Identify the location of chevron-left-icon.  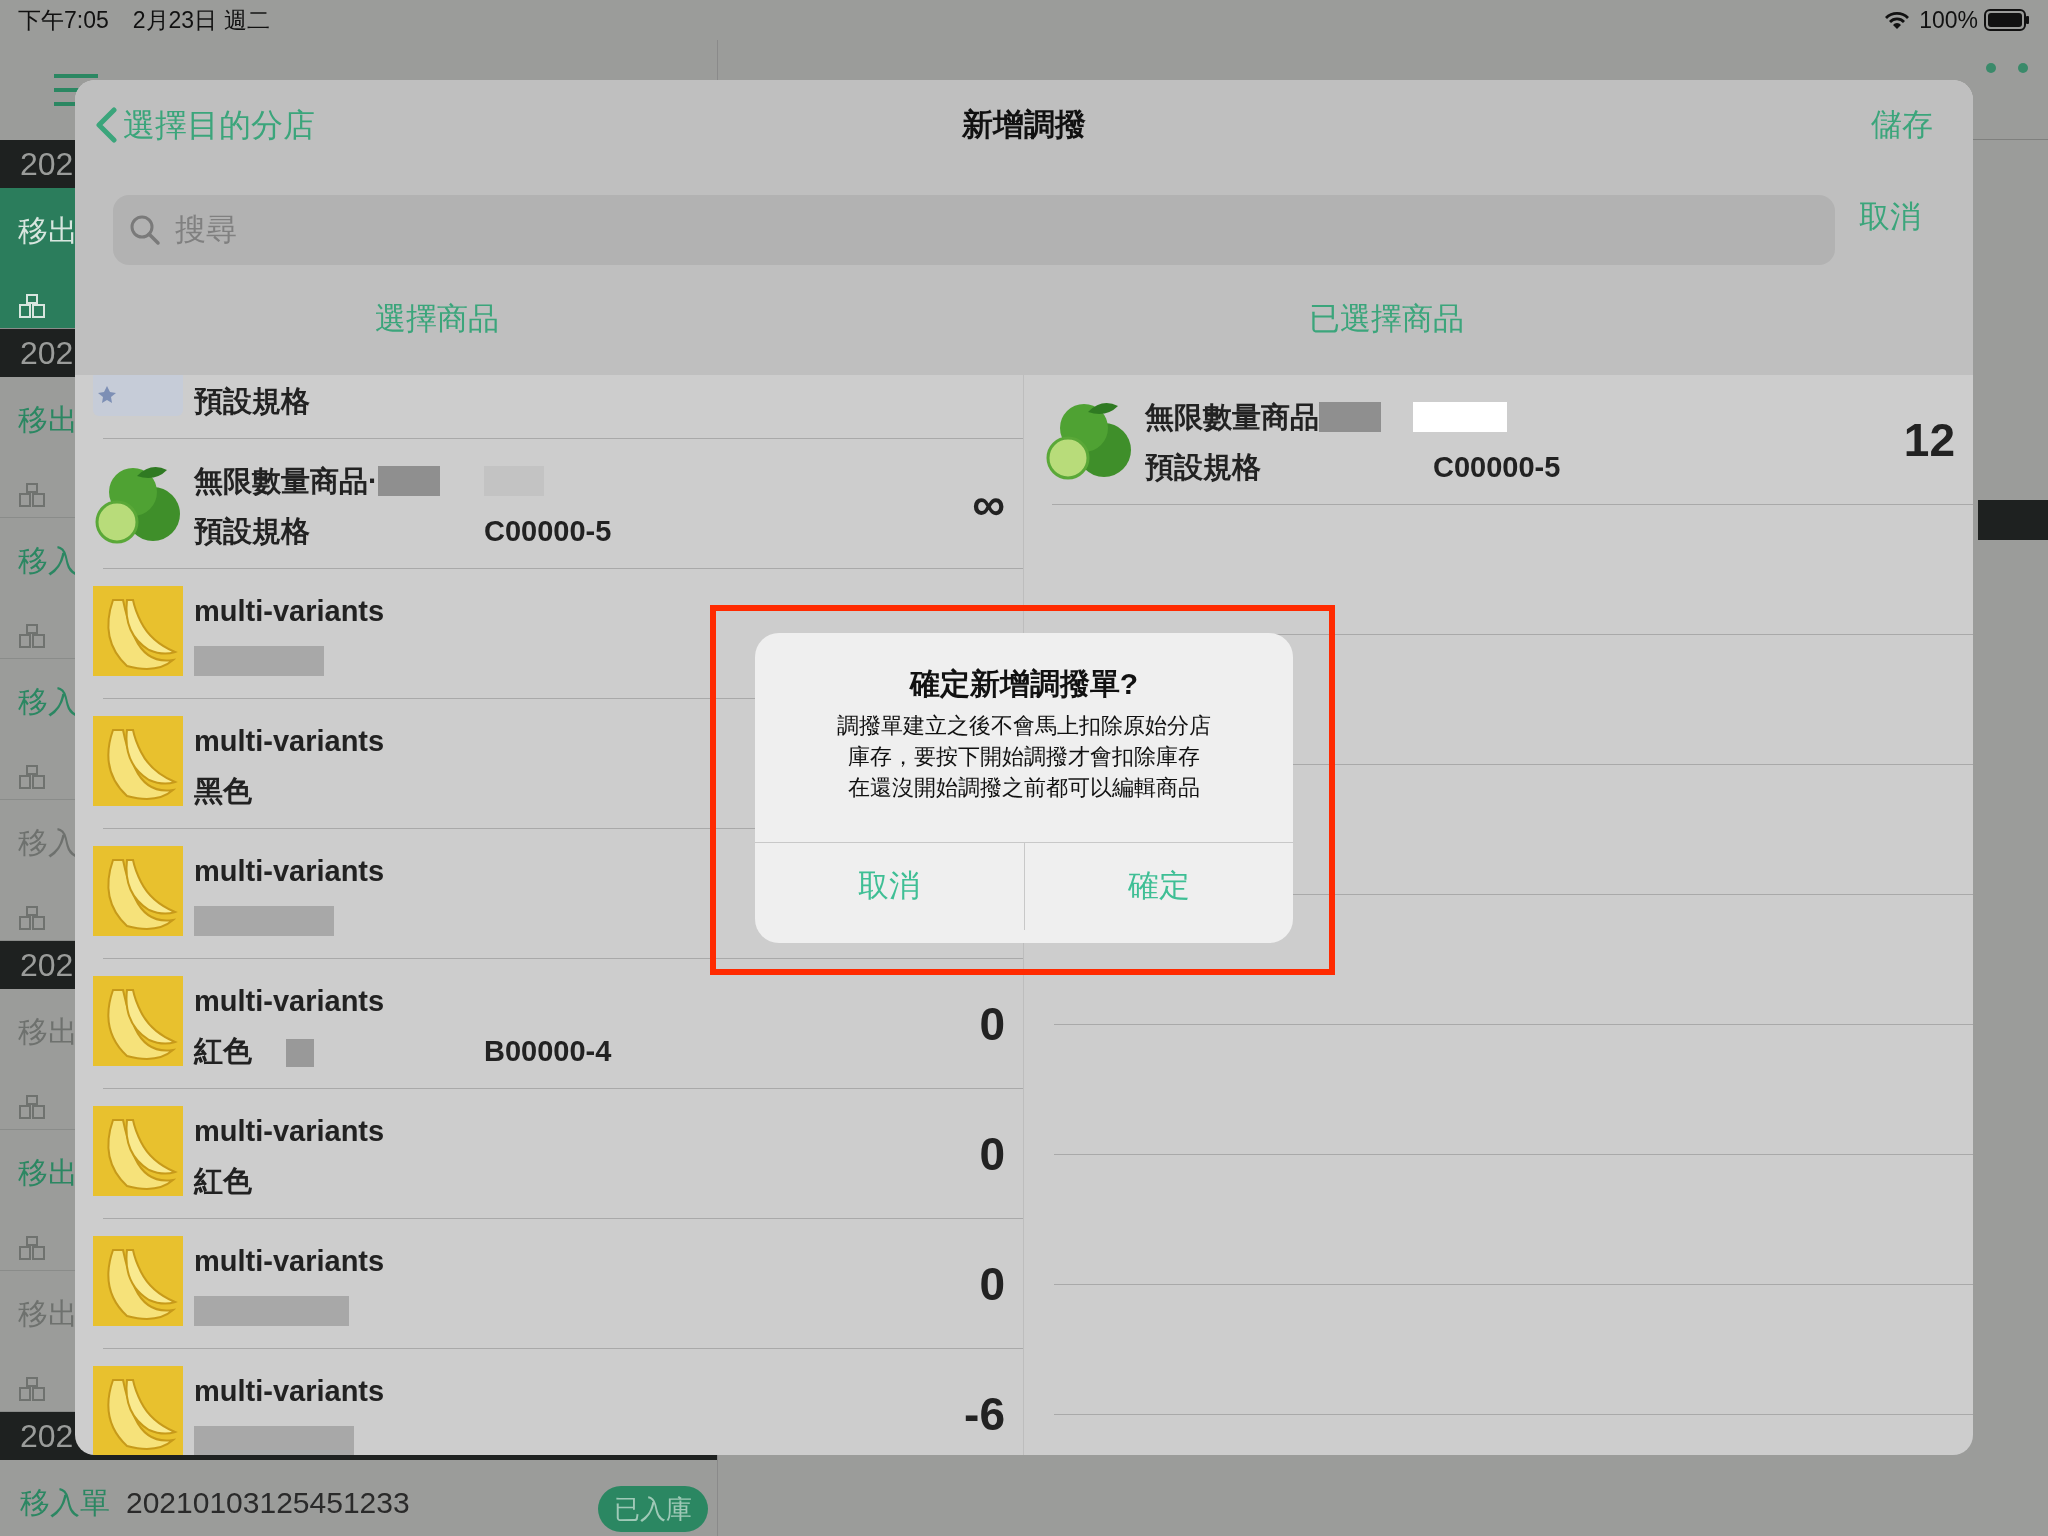
(106, 125).